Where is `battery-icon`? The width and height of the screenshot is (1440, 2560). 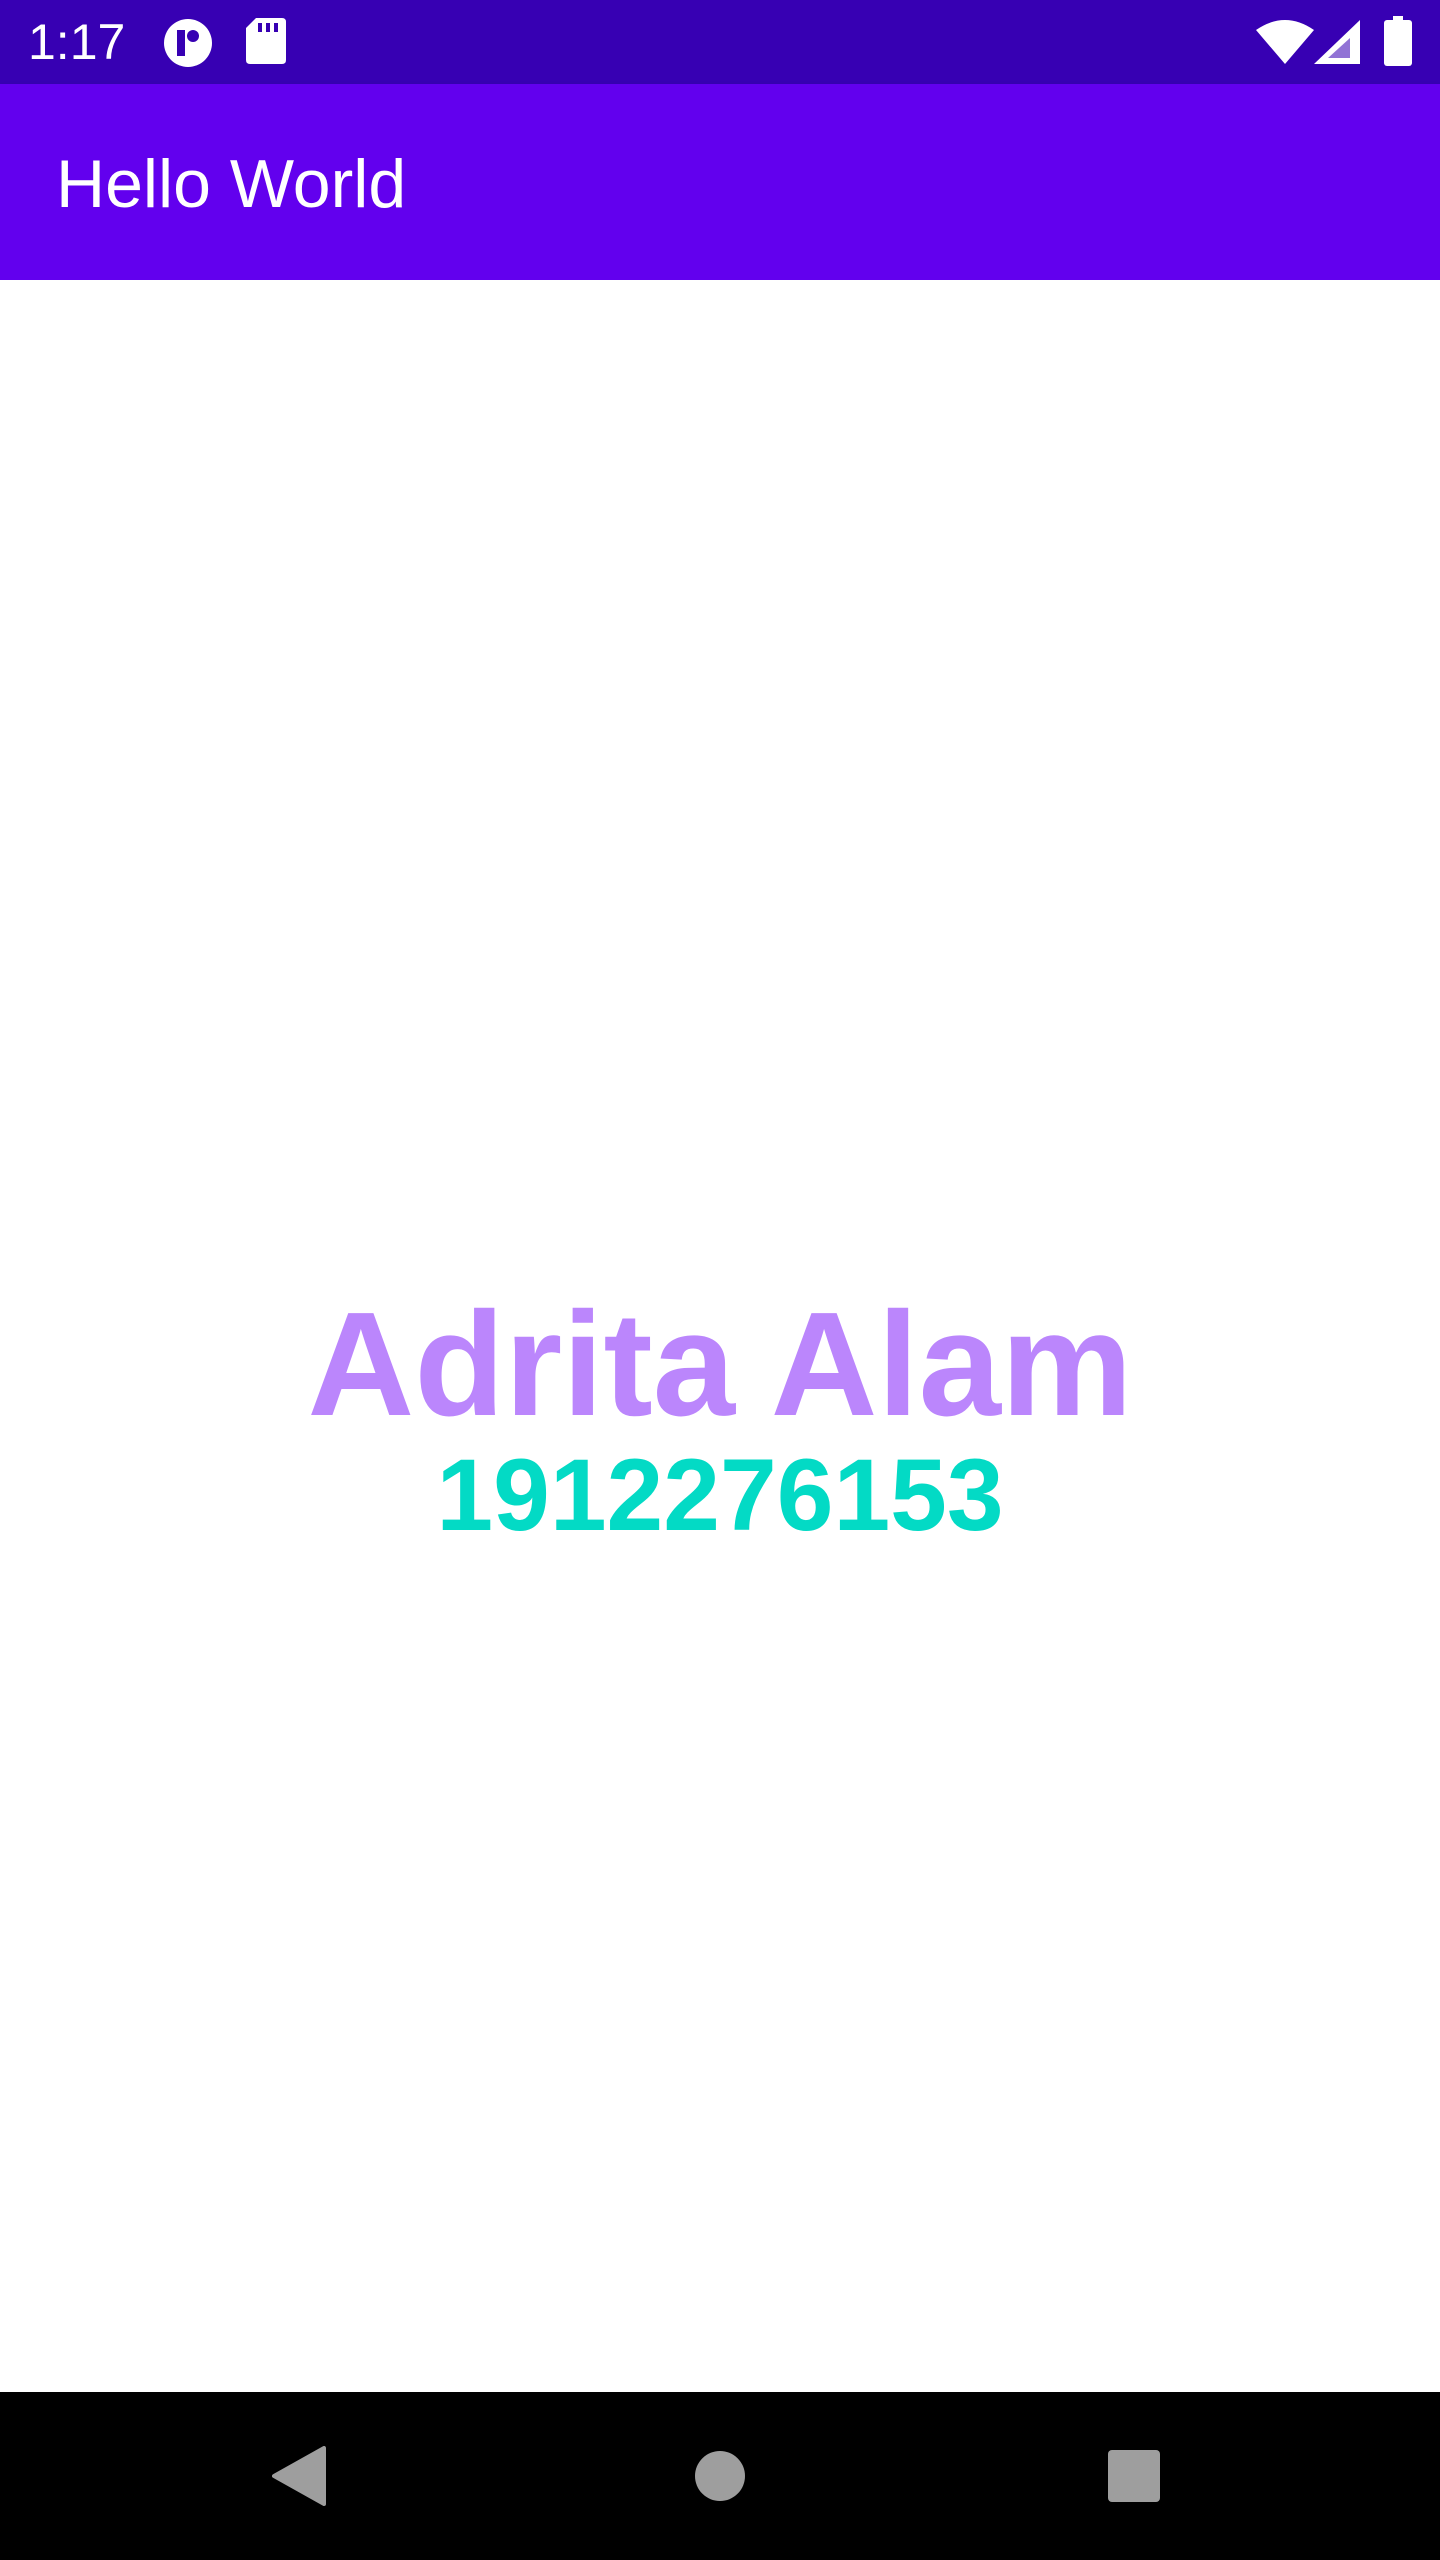
battery-icon is located at coordinates (1398, 41).